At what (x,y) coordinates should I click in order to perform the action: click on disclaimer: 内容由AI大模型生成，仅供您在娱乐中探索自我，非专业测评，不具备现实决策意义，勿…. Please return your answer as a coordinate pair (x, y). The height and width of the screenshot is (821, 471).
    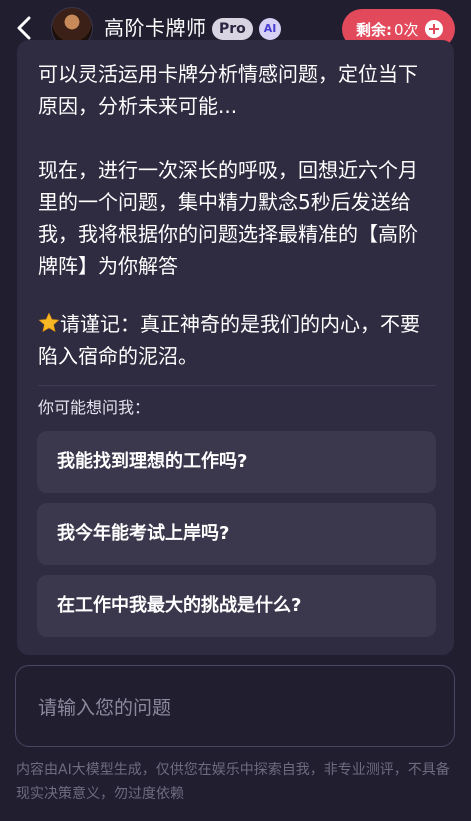
    Looking at the image, I should click on (233, 782).